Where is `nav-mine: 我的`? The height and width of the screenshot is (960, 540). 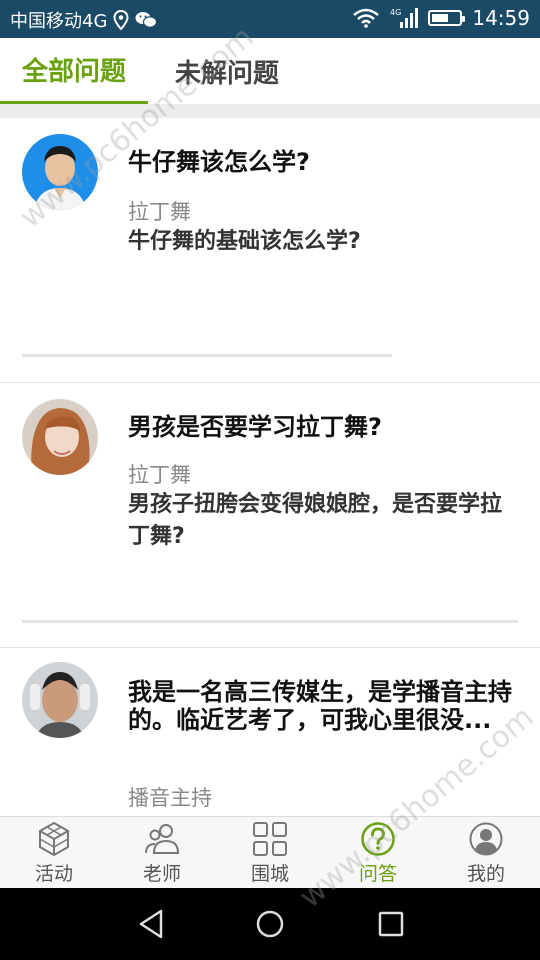 nav-mine: 我的 is located at coordinates (486, 853).